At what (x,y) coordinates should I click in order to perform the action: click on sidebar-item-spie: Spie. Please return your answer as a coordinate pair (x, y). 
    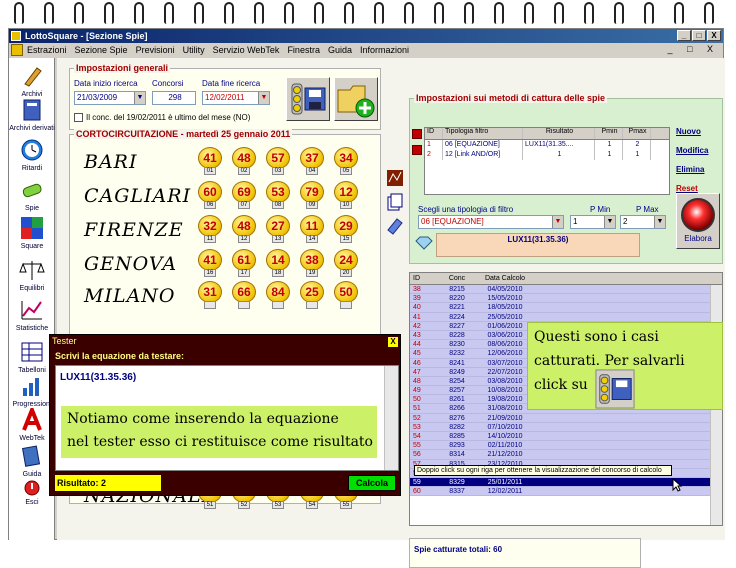
    Looking at the image, I should click on (32, 195).